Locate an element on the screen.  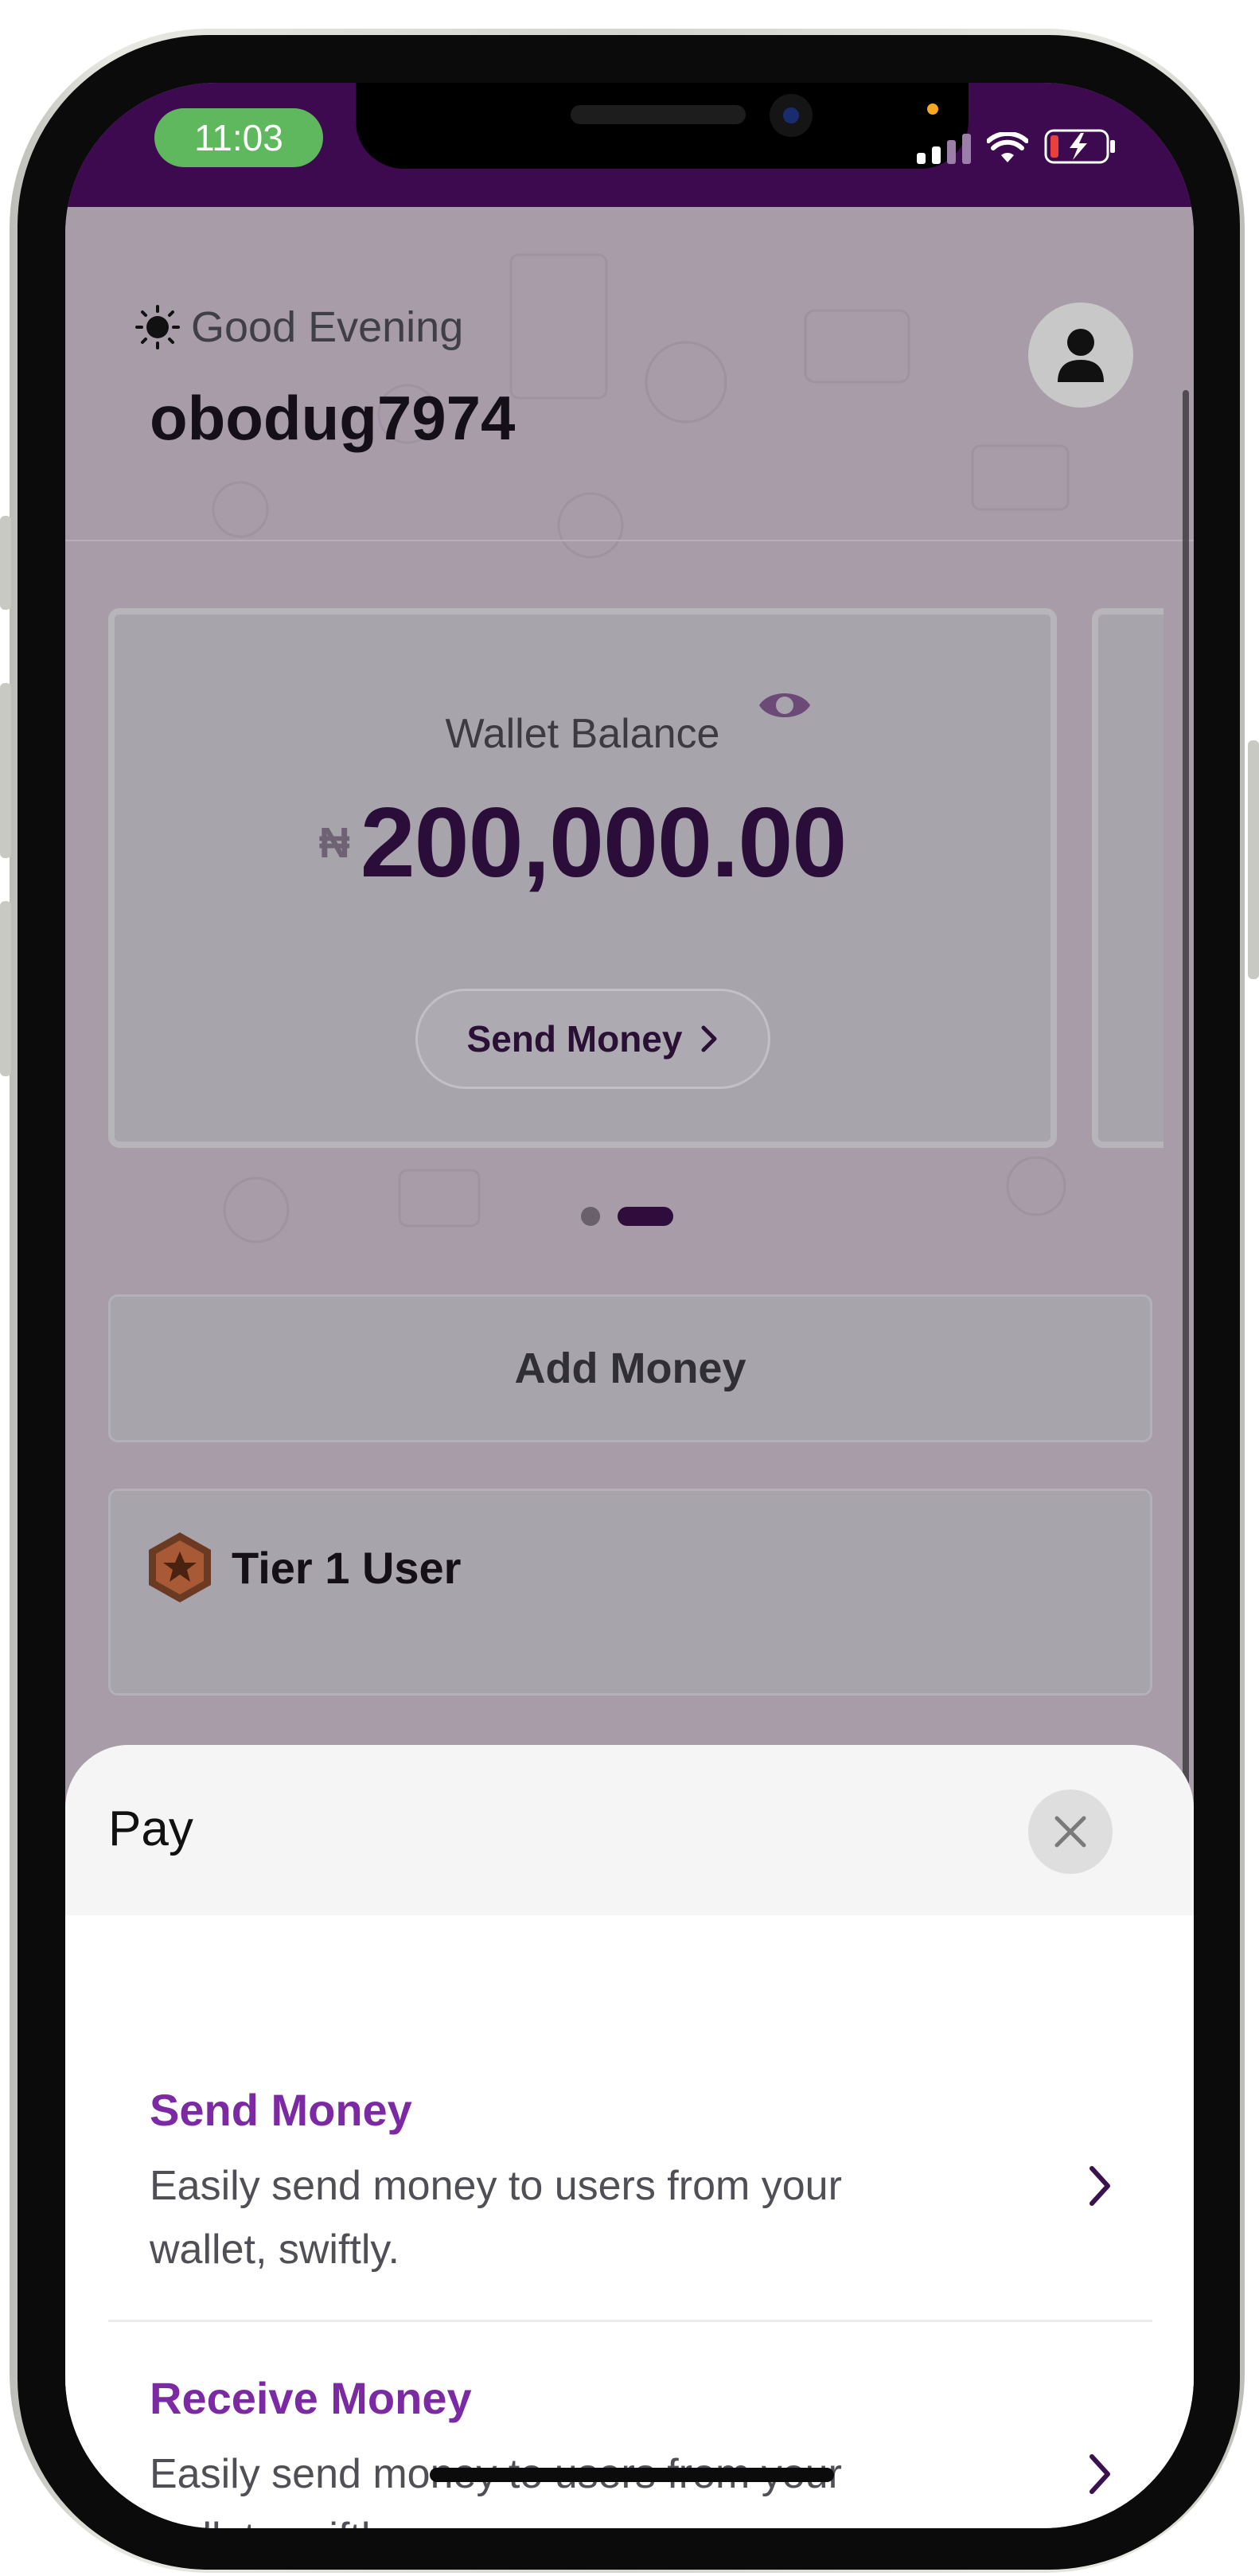
option-divider is located at coordinates (630, 2321).